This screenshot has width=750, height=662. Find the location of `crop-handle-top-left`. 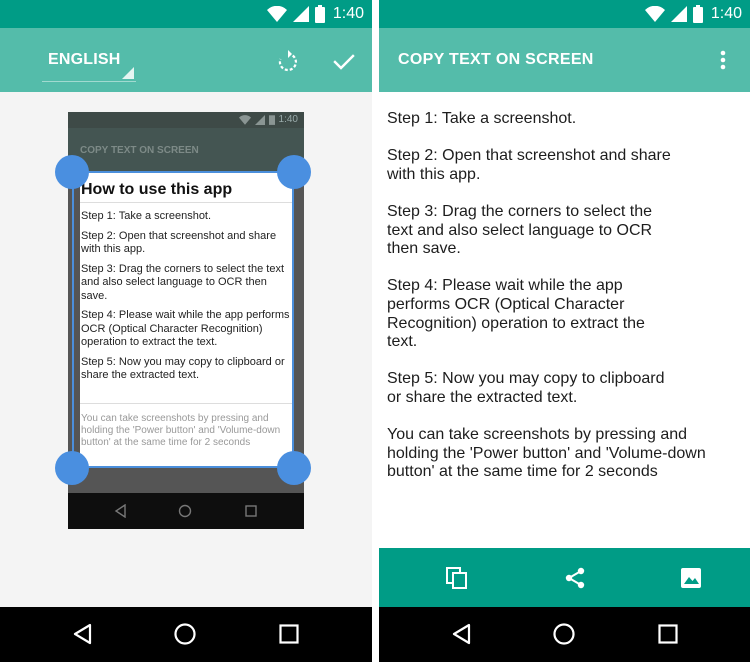

crop-handle-top-left is located at coordinates (72, 172).